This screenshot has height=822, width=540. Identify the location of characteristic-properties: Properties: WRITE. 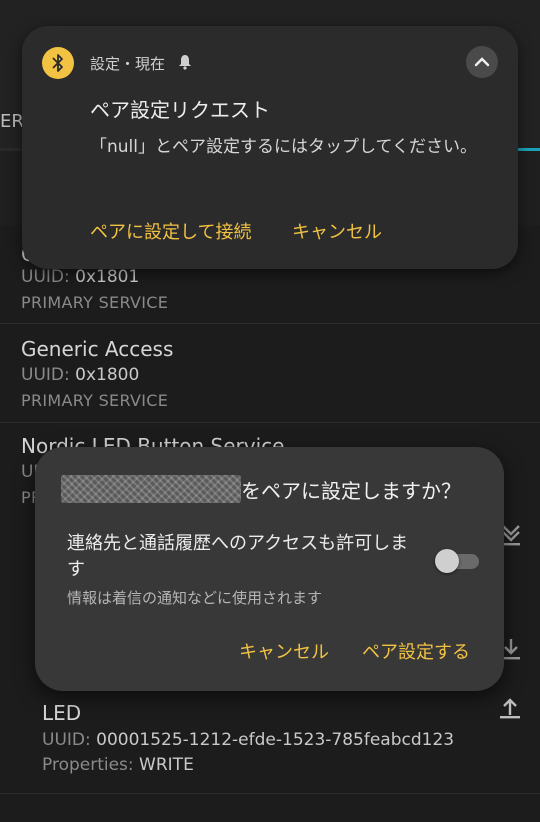
(118, 765).